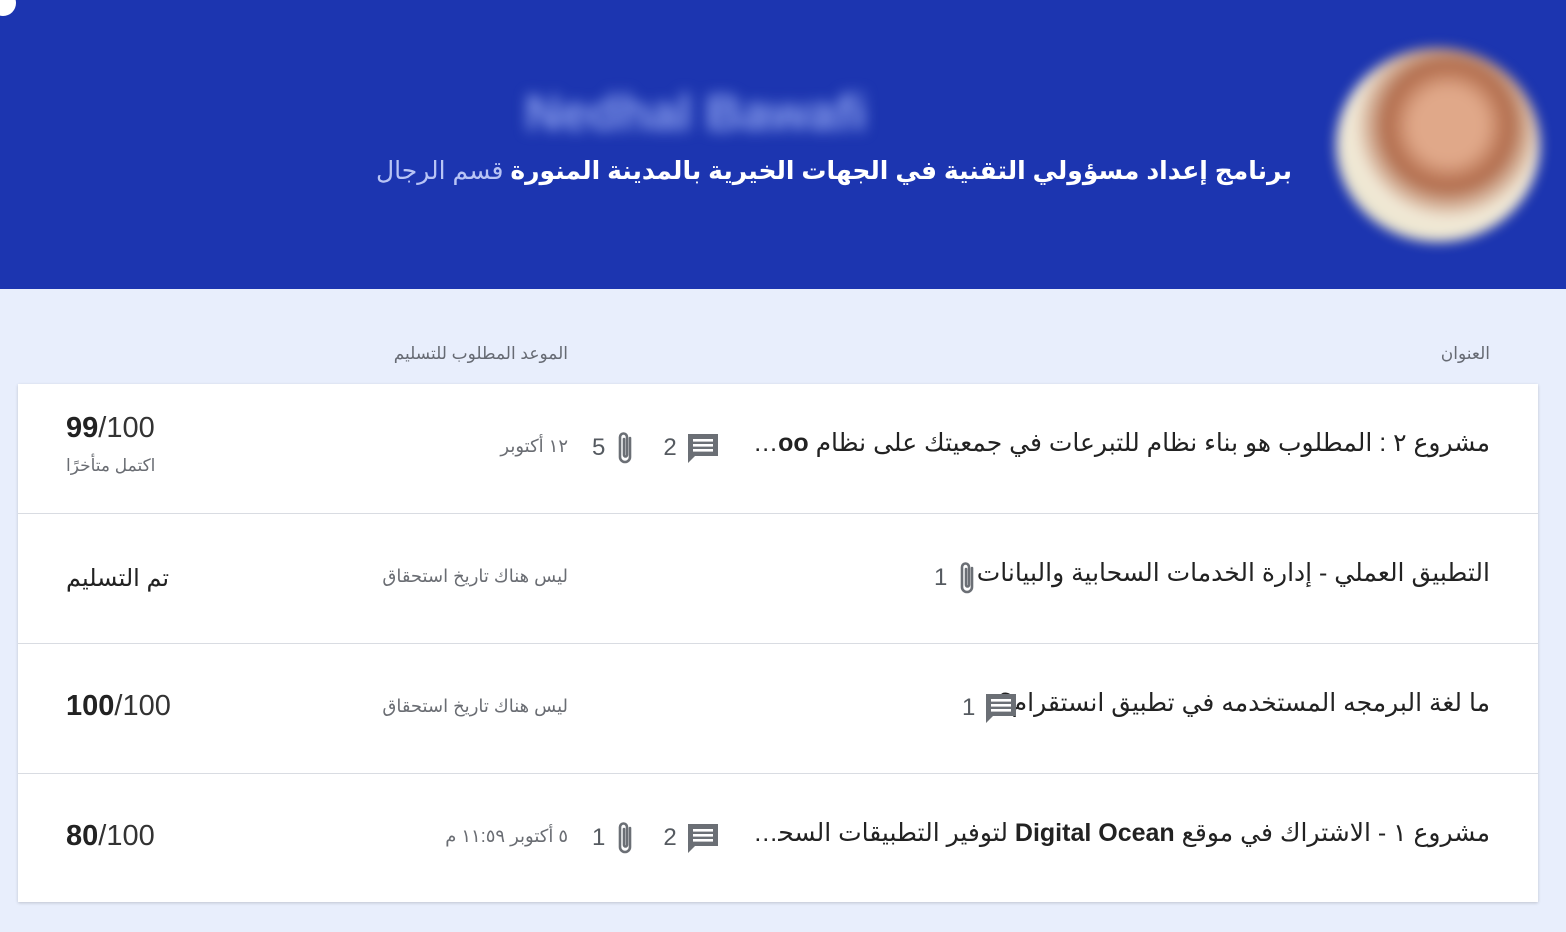  I want to click on comment-count-value: 1, so click(969, 707).